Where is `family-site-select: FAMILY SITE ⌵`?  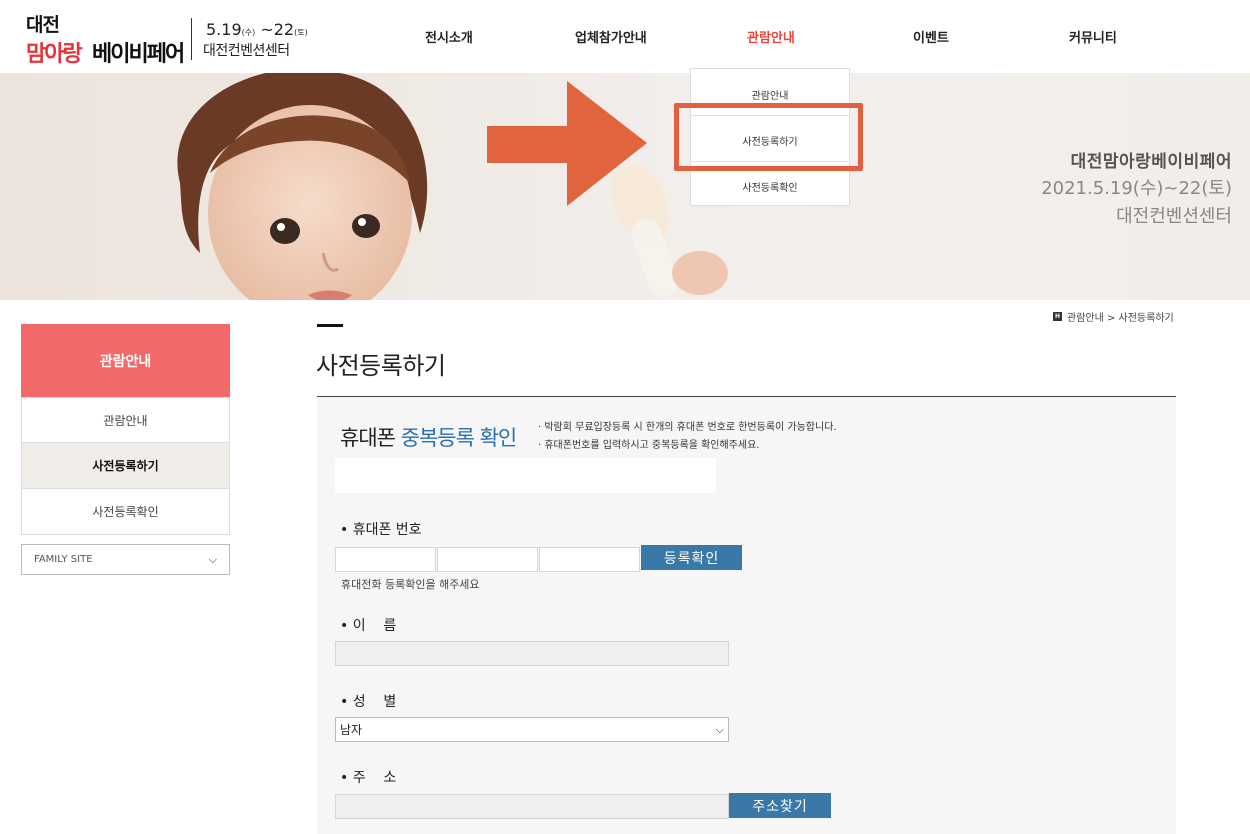 family-site-select: FAMILY SITE ⌵ is located at coordinates (125, 559).